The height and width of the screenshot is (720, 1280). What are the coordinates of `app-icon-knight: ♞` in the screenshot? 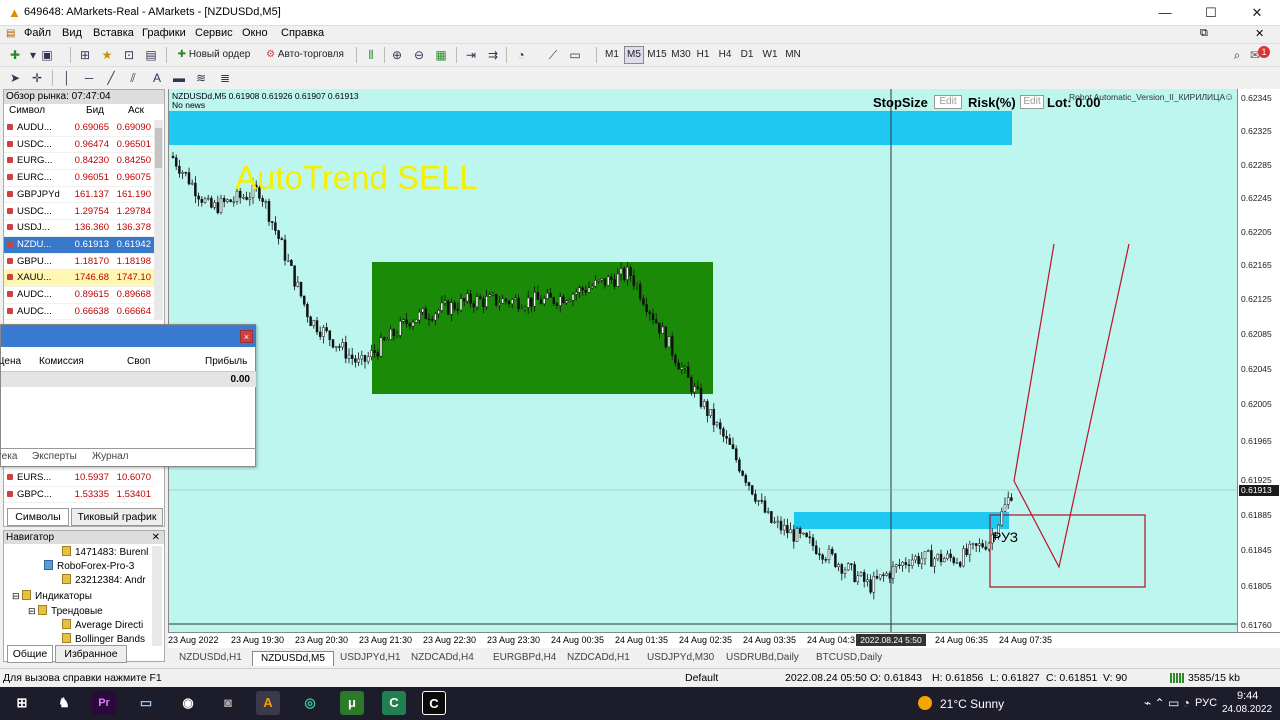 It's located at (64, 703).